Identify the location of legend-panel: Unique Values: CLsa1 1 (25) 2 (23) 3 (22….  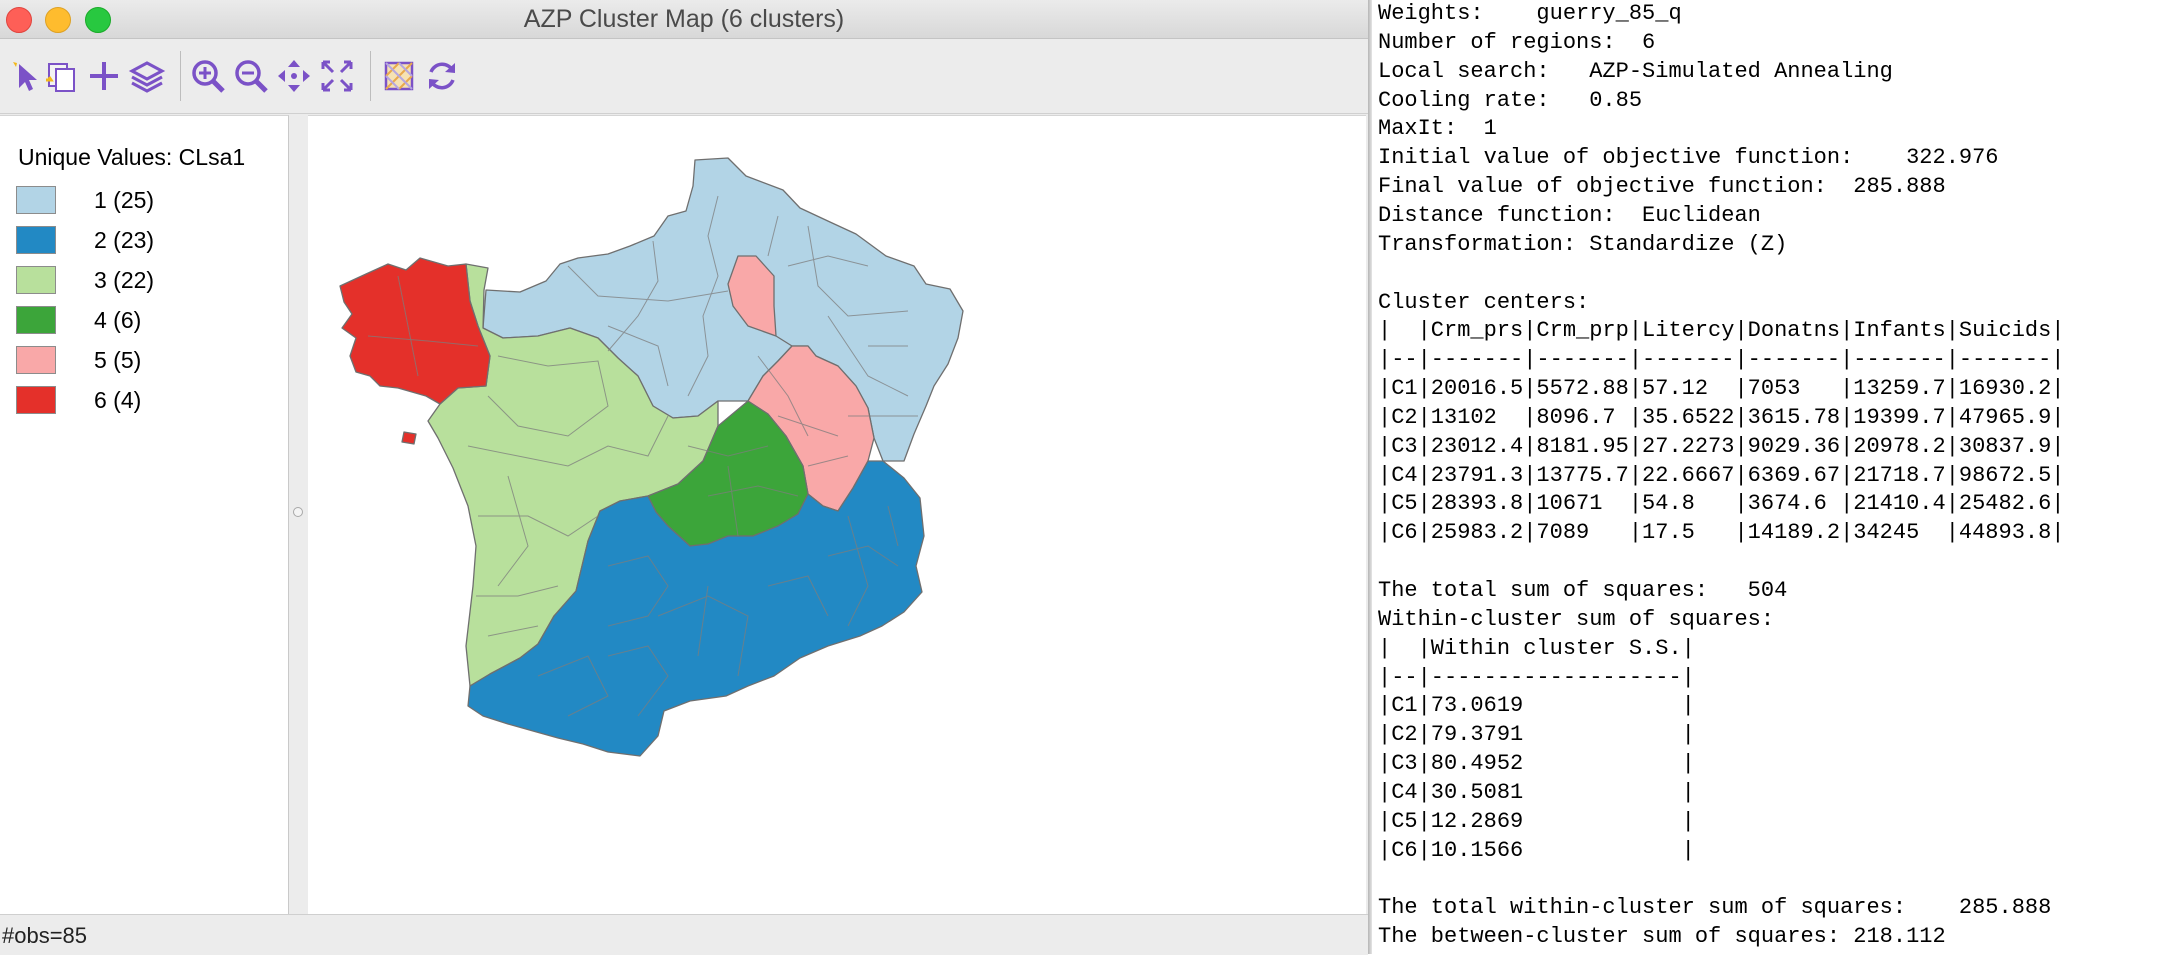
(144, 514).